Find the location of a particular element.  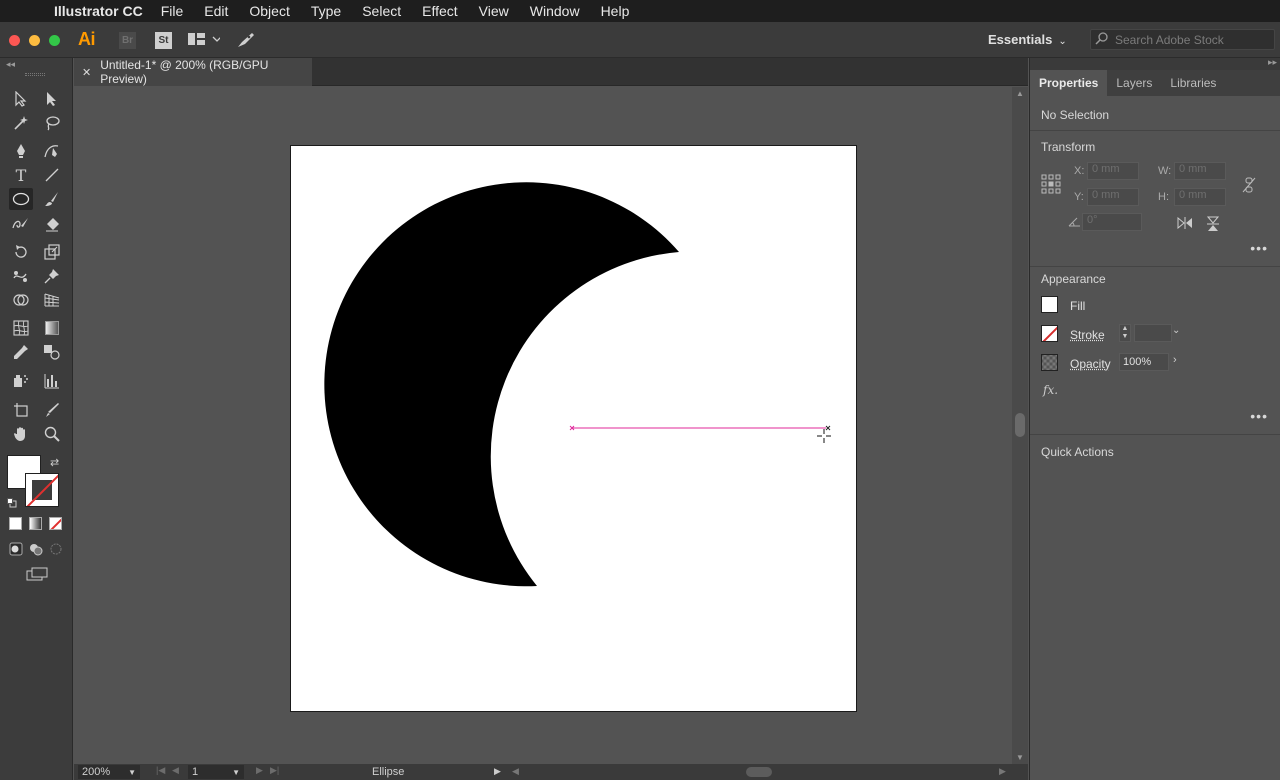

stroke-label: Stroke is located at coordinates (1087, 335).